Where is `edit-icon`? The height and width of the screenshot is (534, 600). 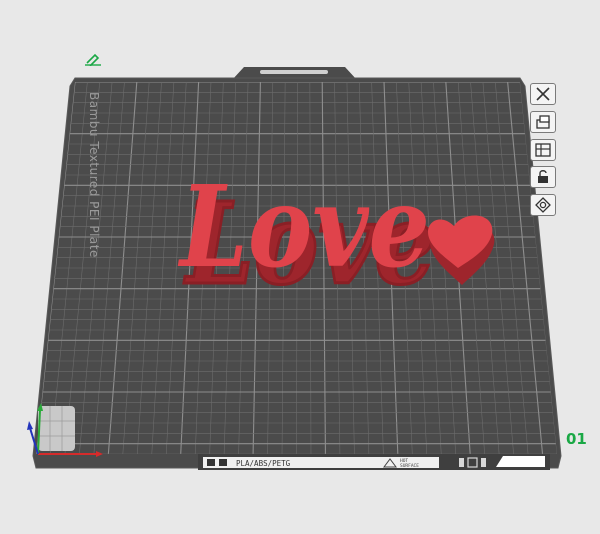
edit-icon is located at coordinates (93, 59).